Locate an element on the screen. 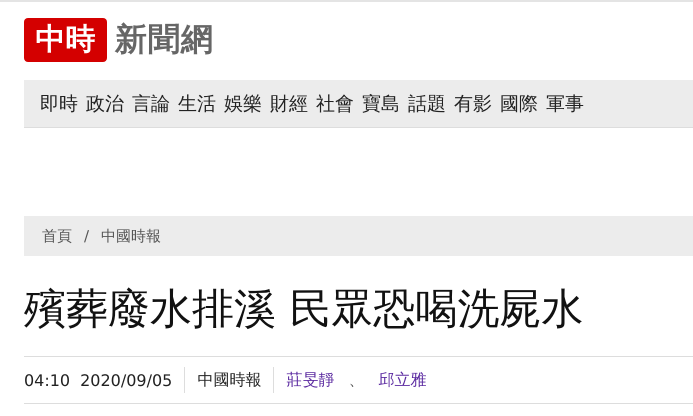  author-link: 莊旻靜 is located at coordinates (310, 380).